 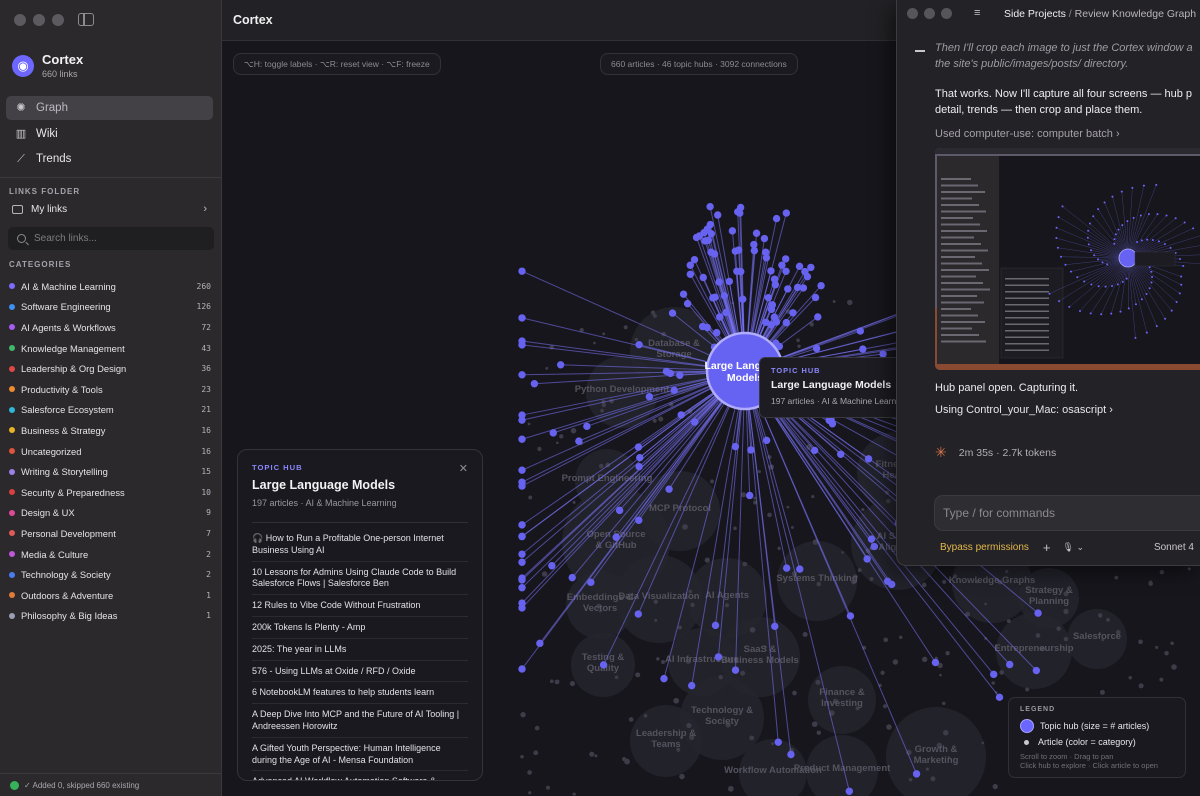 What do you see at coordinates (1067, 134) in the screenshot?
I see `tool-call-computer-batch: Used computer-use: computer batch ›` at bounding box center [1067, 134].